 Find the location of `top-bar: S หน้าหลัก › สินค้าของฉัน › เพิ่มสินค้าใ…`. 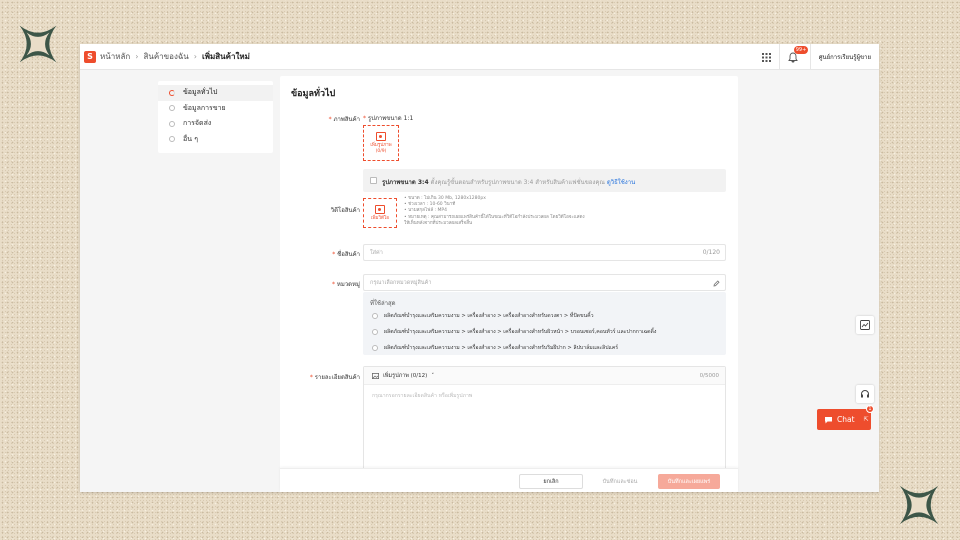

top-bar: S หน้าหลัก › สินค้าของฉัน › เพิ่มสินค้าใ… is located at coordinates (479, 57).